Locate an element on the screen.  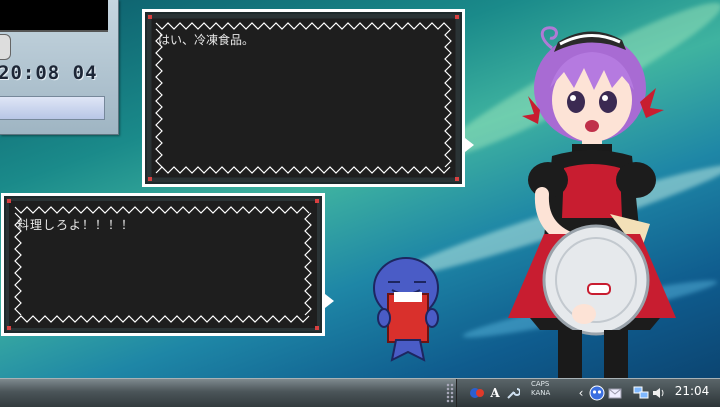
tray-clock: 21:04 is located at coordinates (692, 391).